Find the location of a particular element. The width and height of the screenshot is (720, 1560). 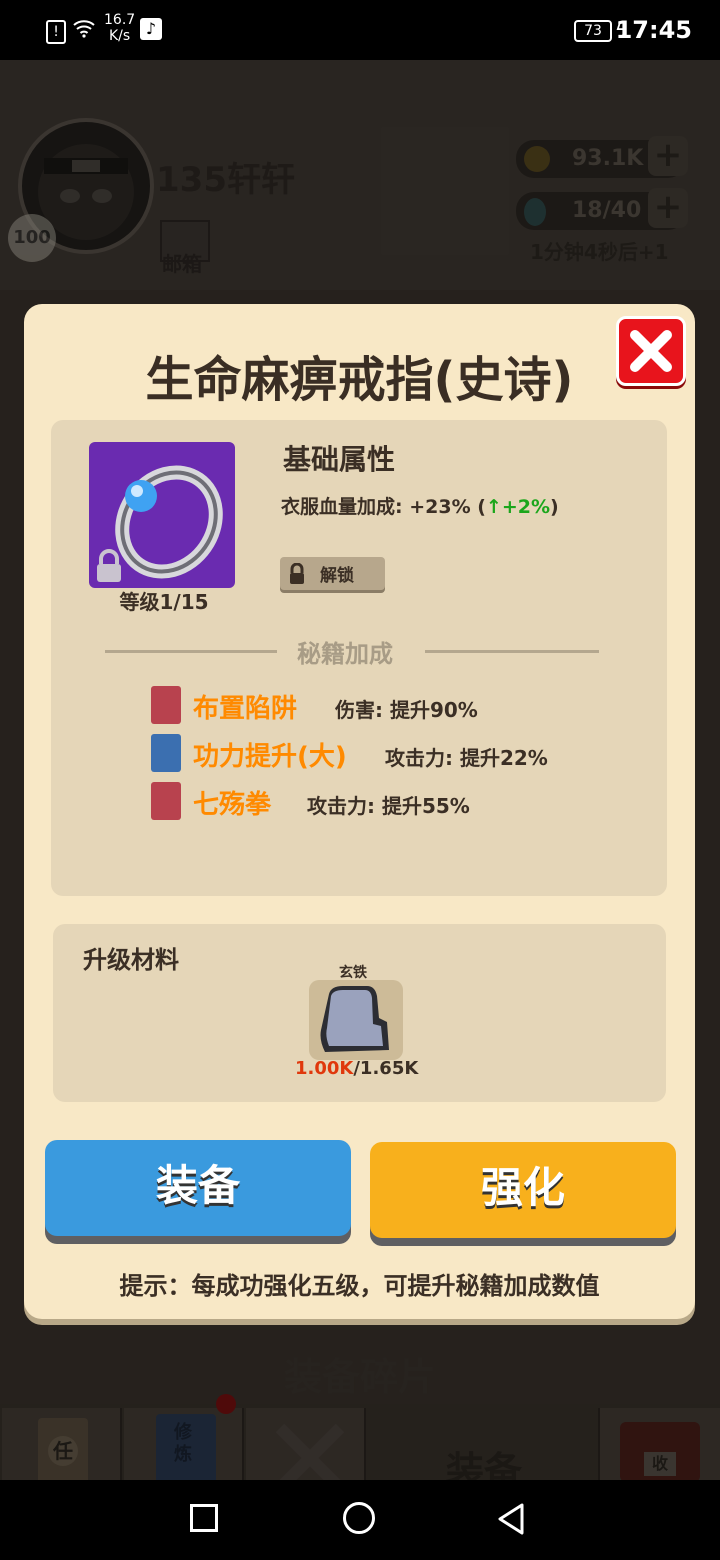

material-need: /1.65K is located at coordinates (386, 1068).